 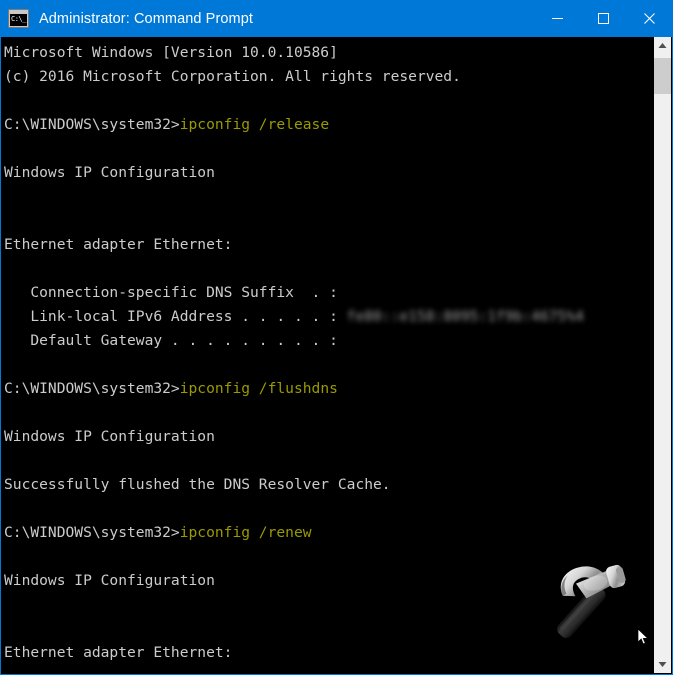 I want to click on console-line: Microsoft Windows [Version 10.0.10586], so click(x=328, y=53).